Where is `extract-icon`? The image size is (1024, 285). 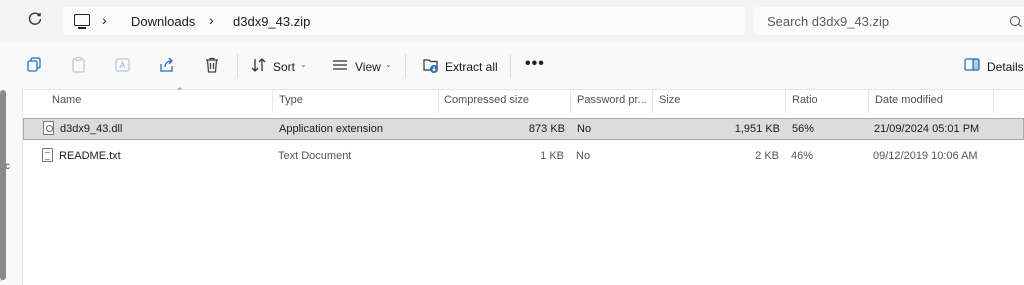
extract-icon is located at coordinates (431, 65).